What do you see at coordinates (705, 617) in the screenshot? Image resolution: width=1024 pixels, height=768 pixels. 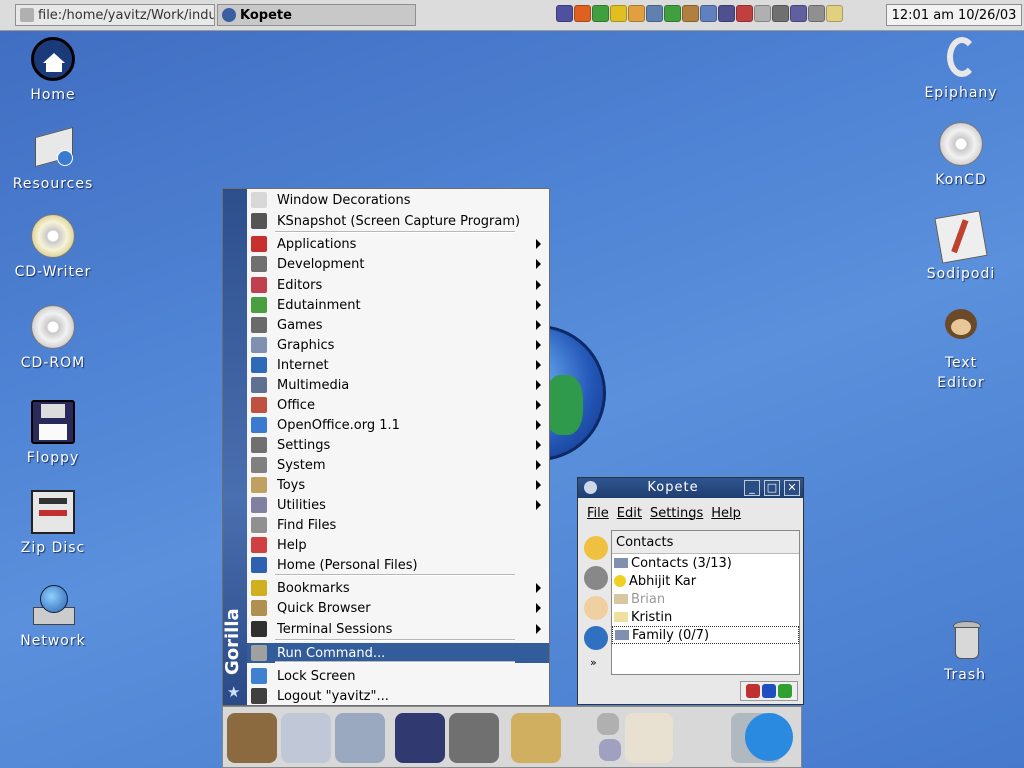 I see `contact-row: Kristin` at bounding box center [705, 617].